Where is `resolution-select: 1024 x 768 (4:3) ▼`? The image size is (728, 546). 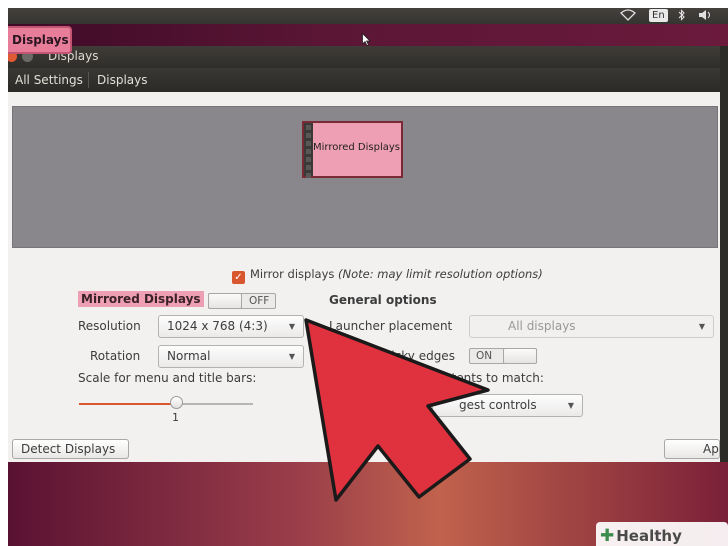 resolution-select: 1024 x 768 (4:3) ▼ is located at coordinates (231, 326).